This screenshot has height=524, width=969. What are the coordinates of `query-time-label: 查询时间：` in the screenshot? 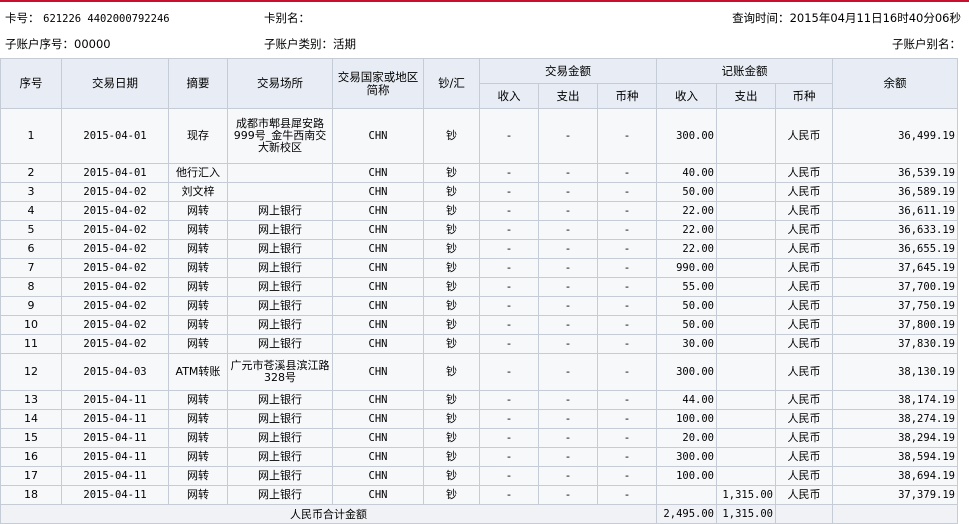 It's located at (761, 18).